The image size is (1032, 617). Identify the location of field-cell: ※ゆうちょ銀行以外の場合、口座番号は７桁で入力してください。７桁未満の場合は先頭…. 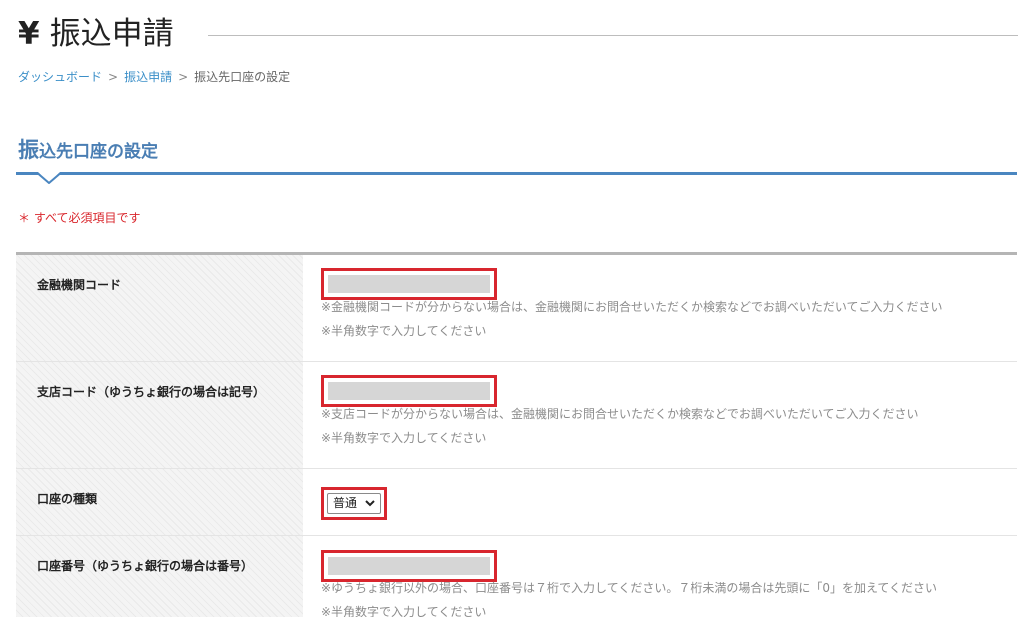
(660, 576).